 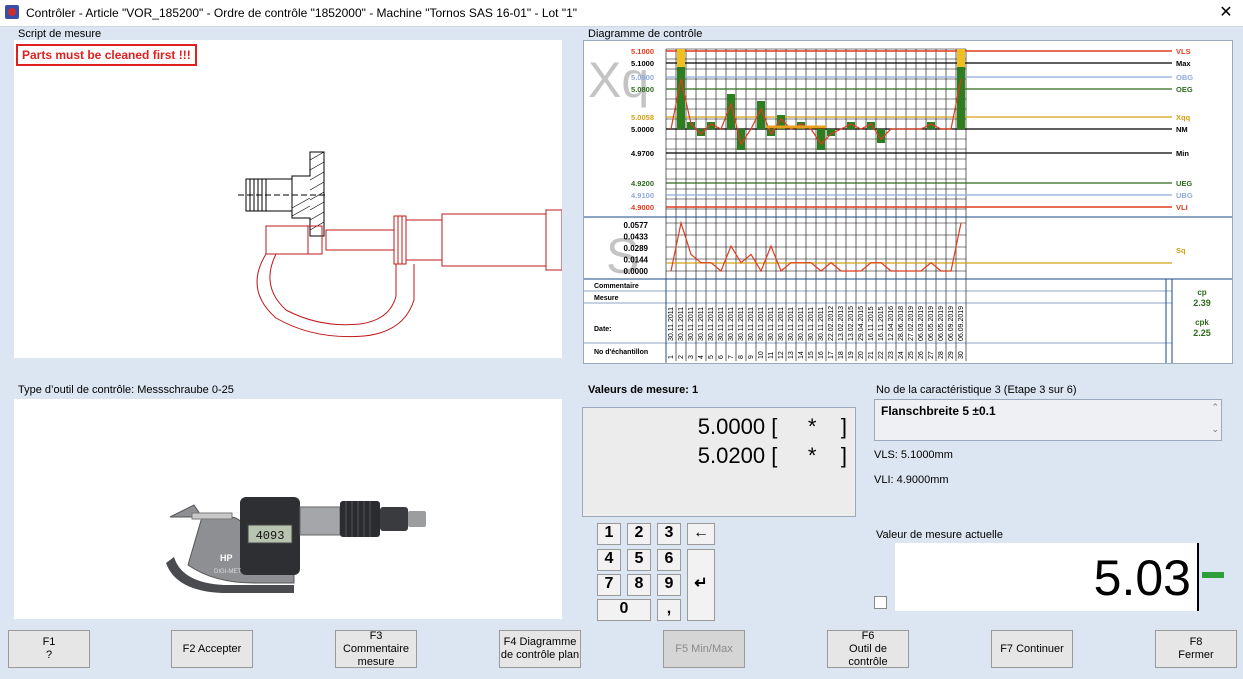 I want to click on reference-value: 5.0900, so click(x=642, y=77).